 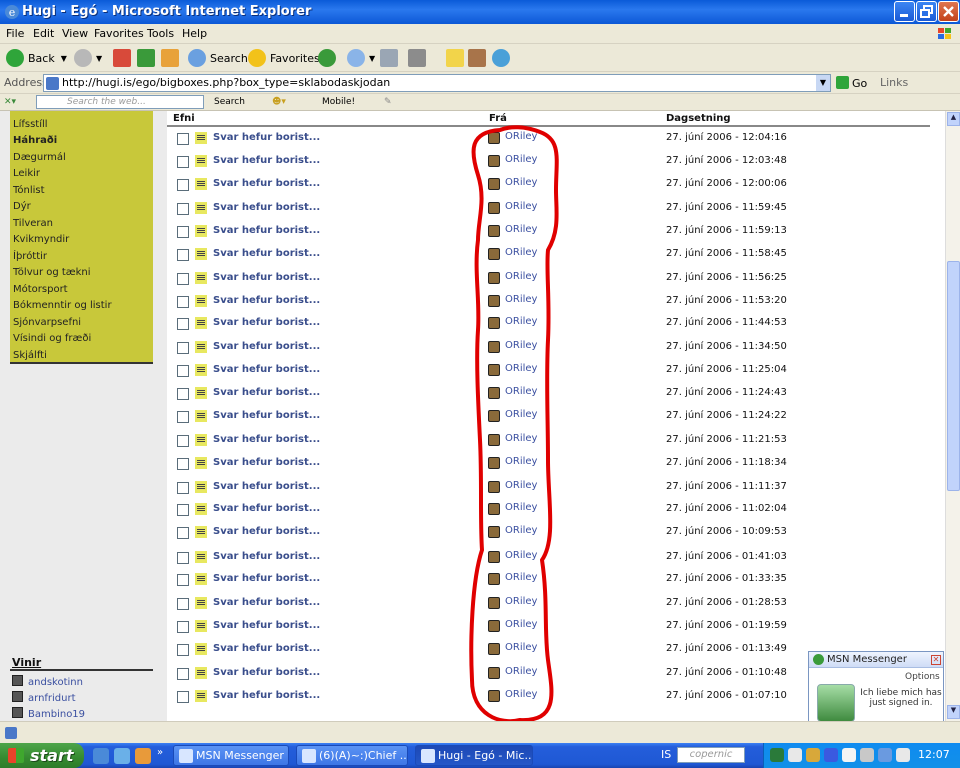 I want to click on tray-antivirus-icon, so click(x=831, y=755).